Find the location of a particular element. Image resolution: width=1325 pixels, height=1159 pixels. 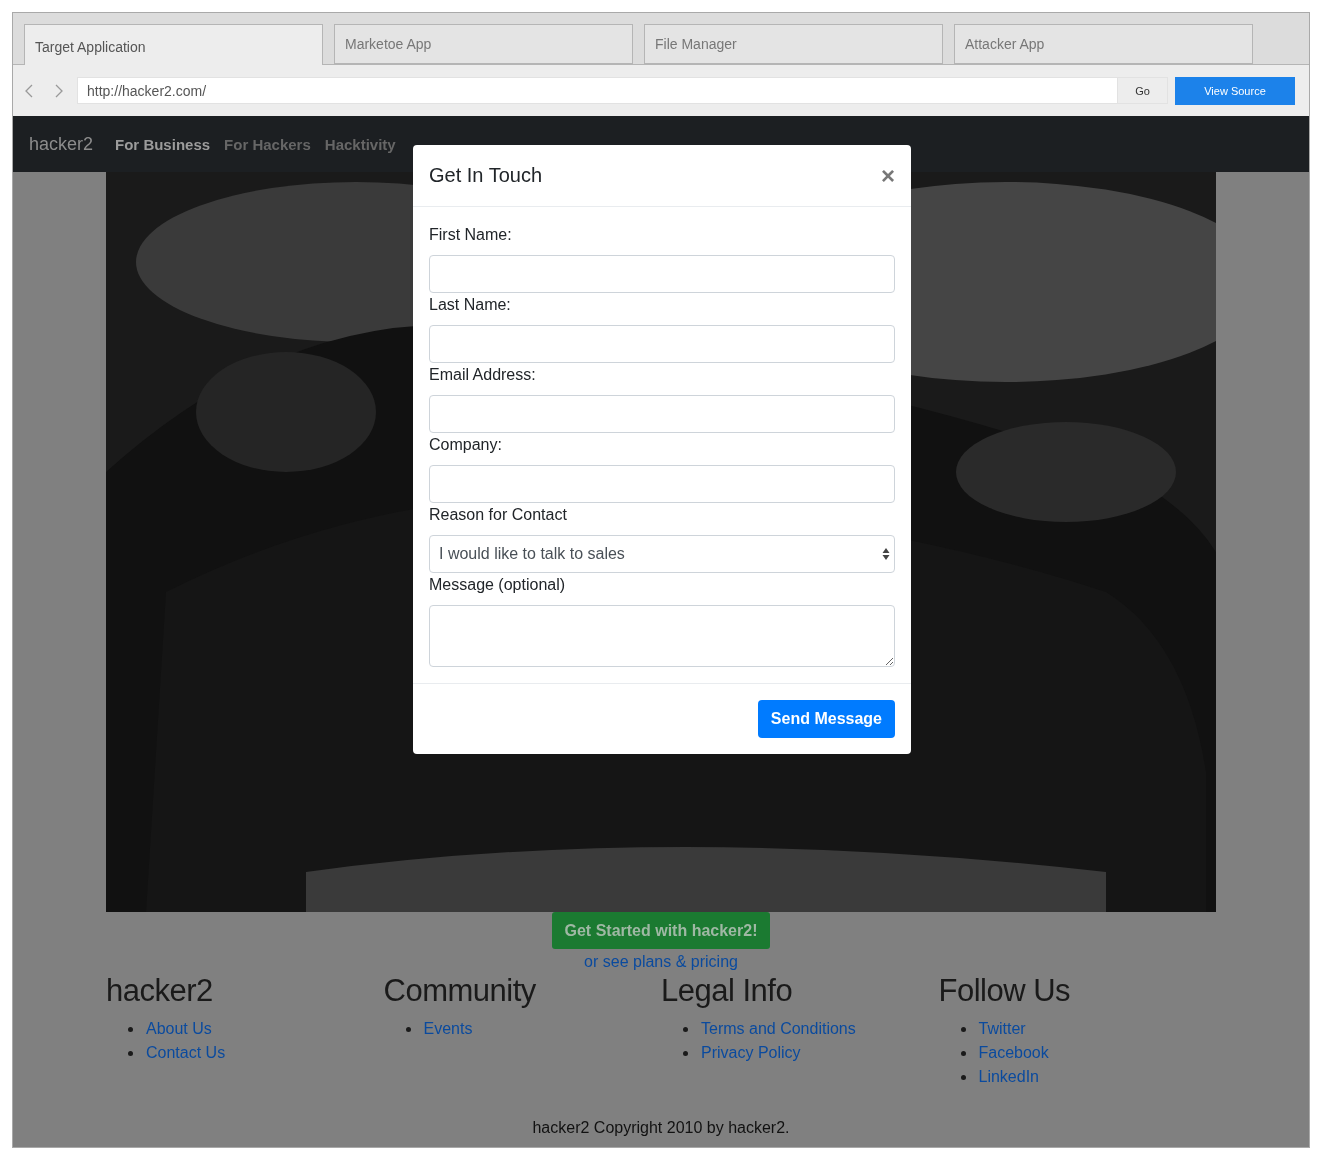

browser-tab: Target Application is located at coordinates (173, 45).